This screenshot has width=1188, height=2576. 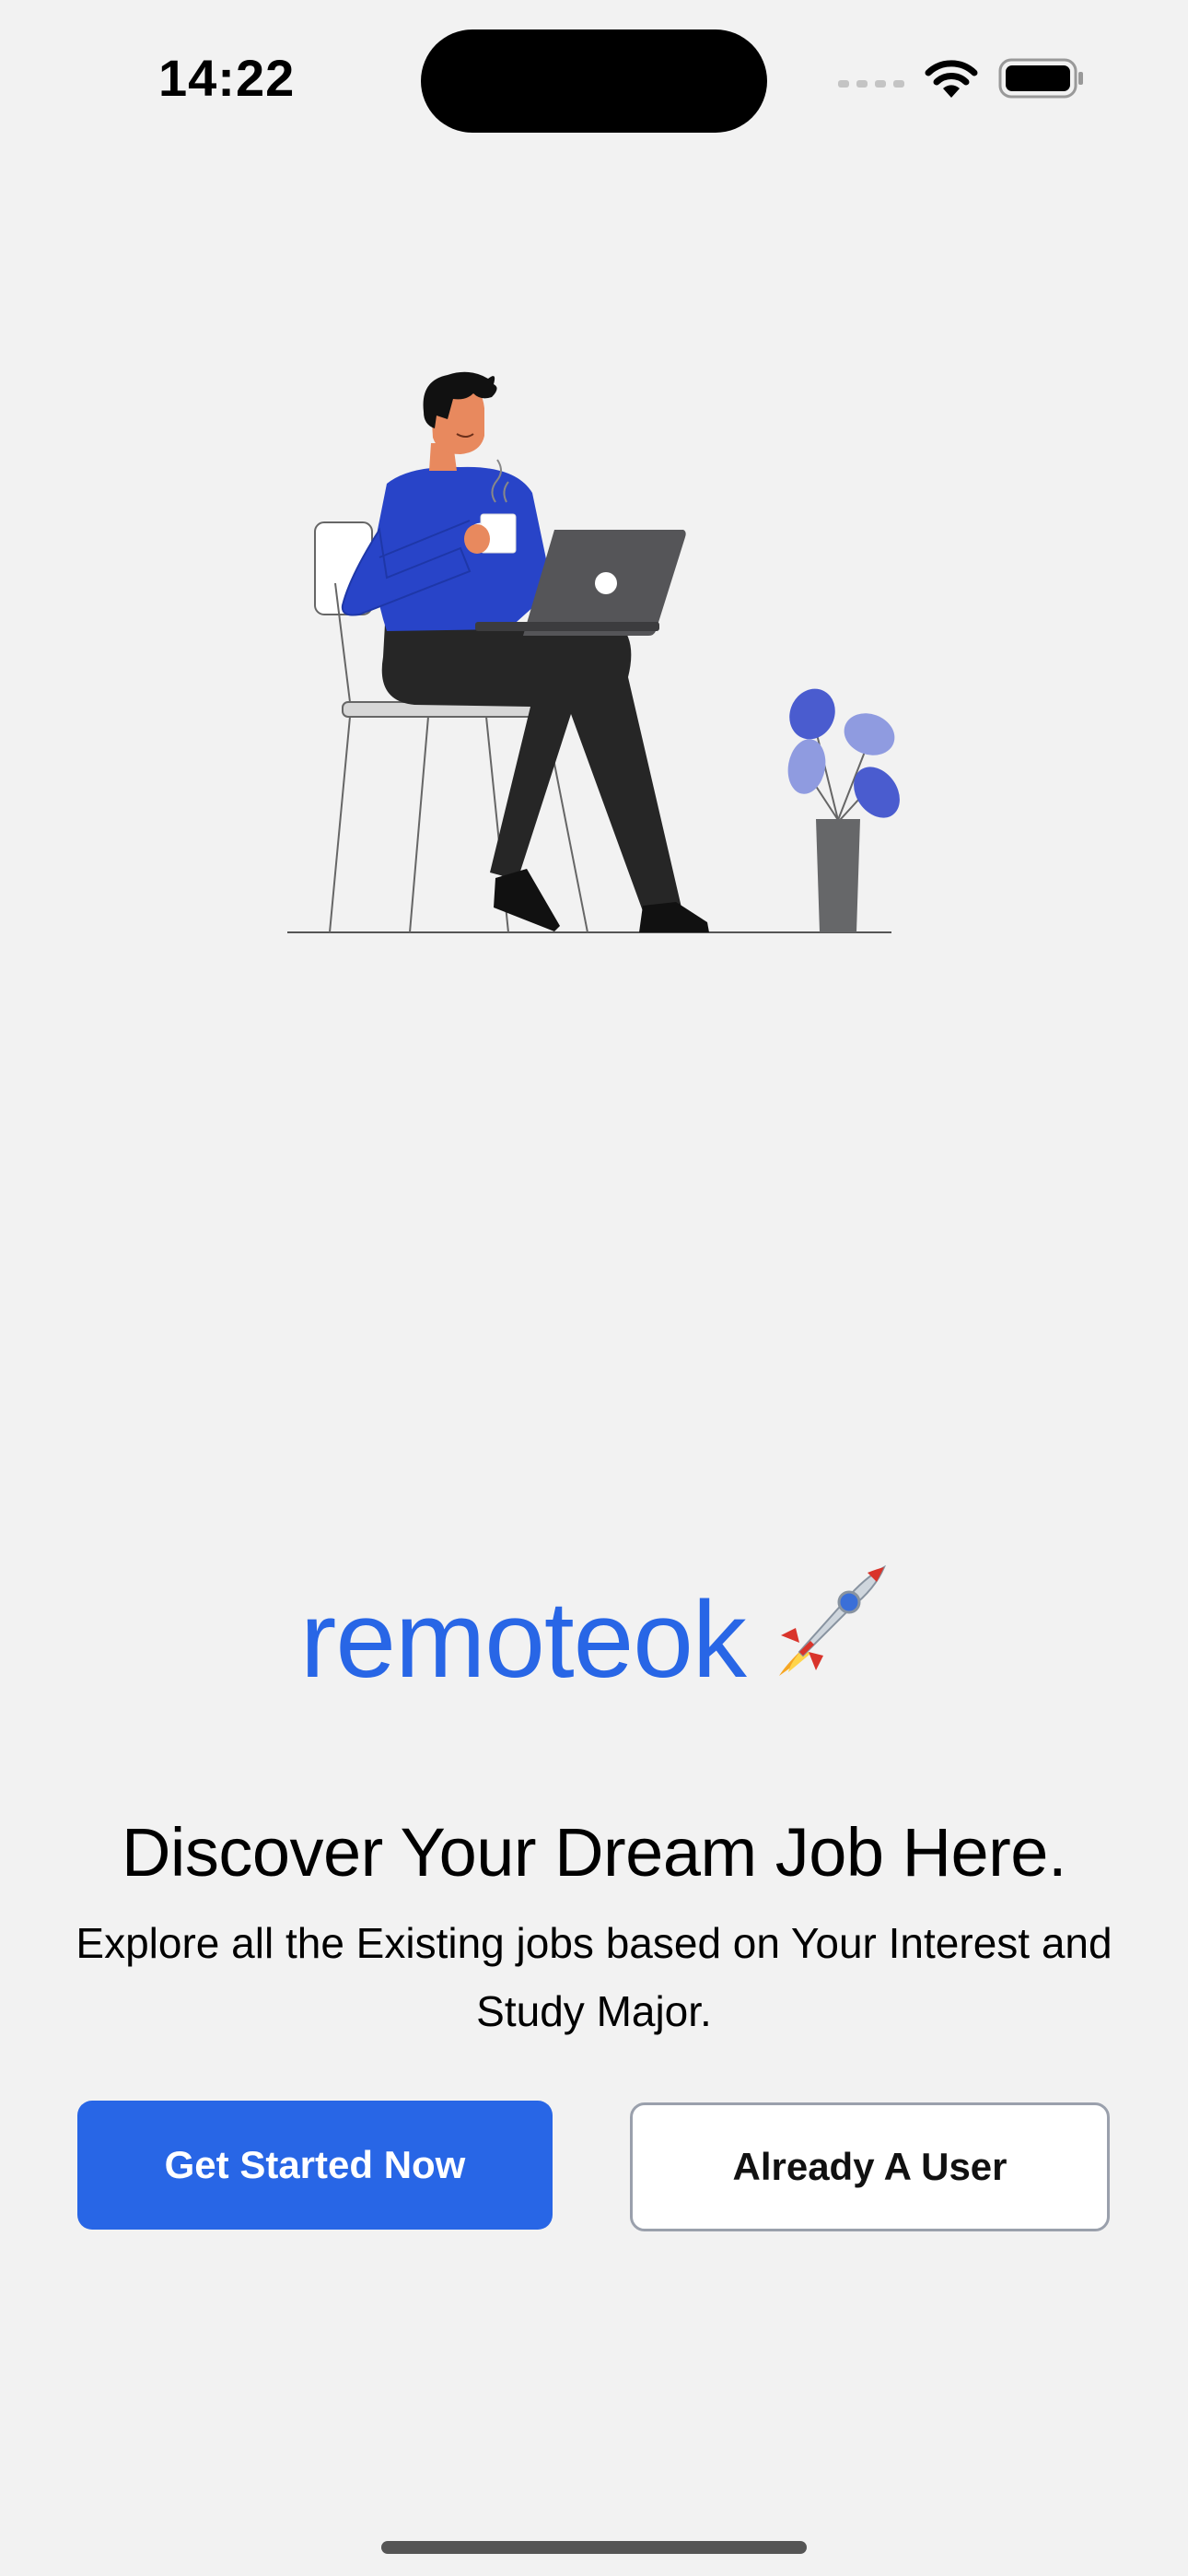 I want to click on person-pants, so click(x=531, y=767).